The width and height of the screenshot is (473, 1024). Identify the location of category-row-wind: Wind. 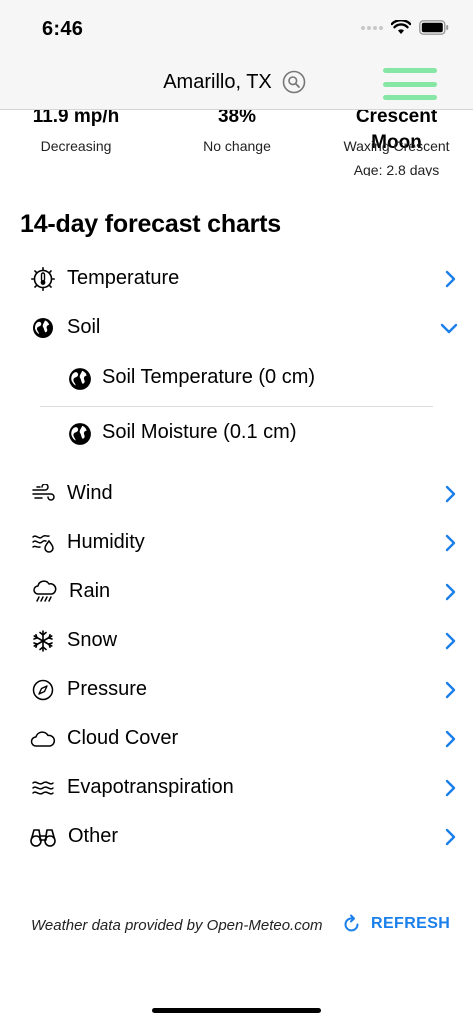
(236, 493).